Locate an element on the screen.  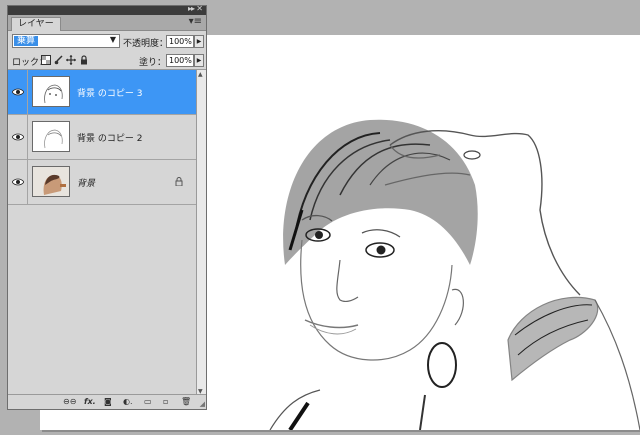
fx-icon: fx. is located at coordinates (90, 402).